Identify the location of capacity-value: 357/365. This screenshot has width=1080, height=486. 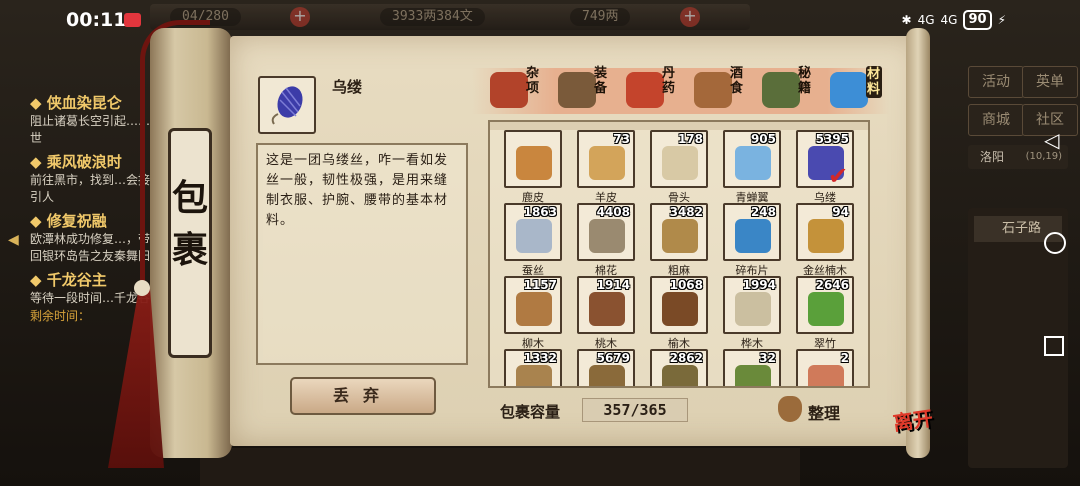
(635, 410).